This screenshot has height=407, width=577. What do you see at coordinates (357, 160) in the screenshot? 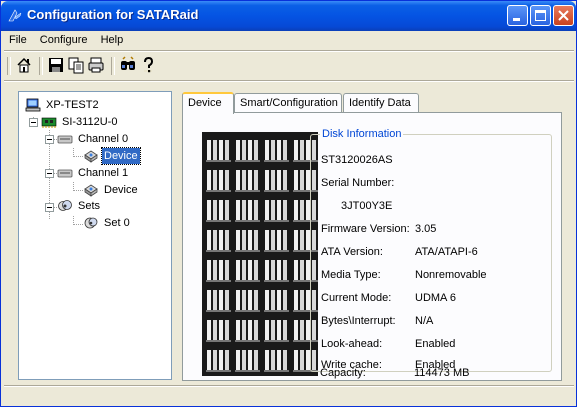
I see `disk-model: ST3120026AS` at bounding box center [357, 160].